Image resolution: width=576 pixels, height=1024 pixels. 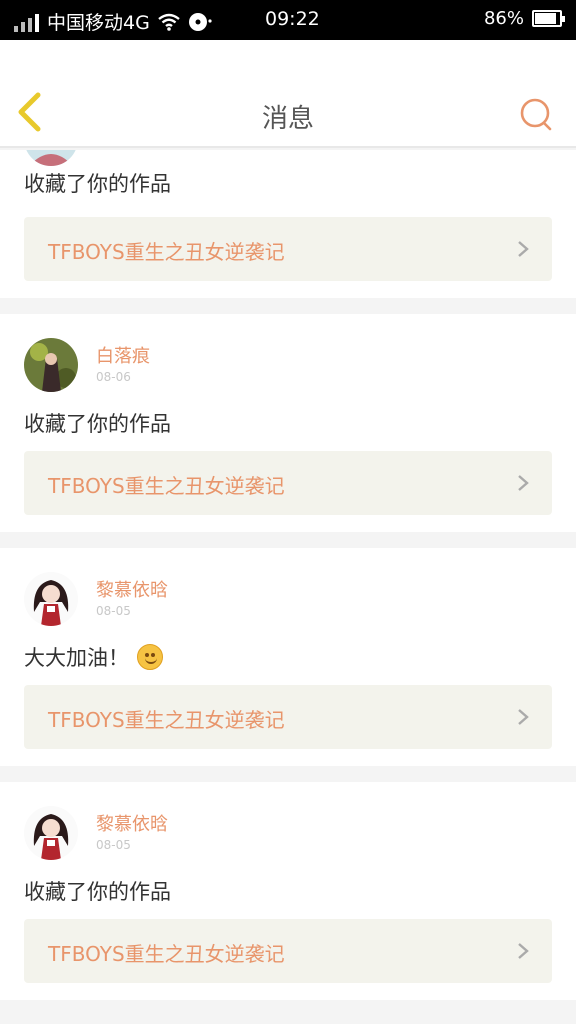 What do you see at coordinates (169, 22) in the screenshot?
I see `wifi-icon` at bounding box center [169, 22].